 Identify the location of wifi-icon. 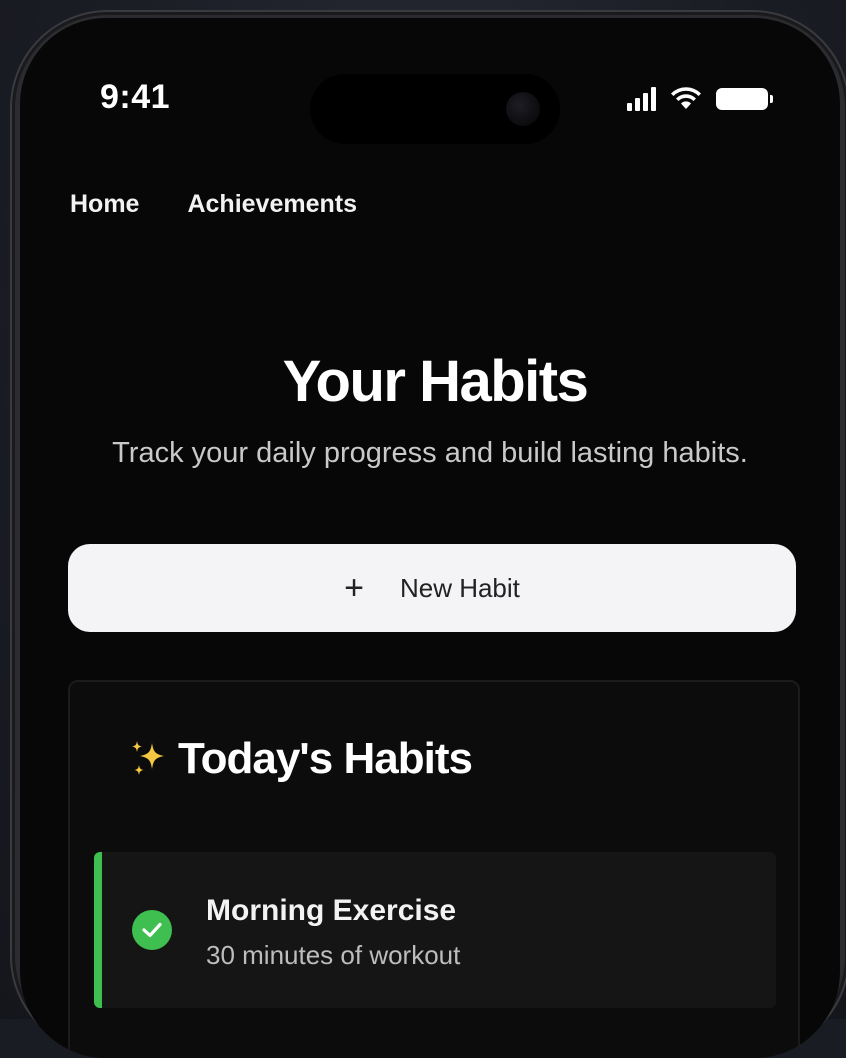
(686, 98).